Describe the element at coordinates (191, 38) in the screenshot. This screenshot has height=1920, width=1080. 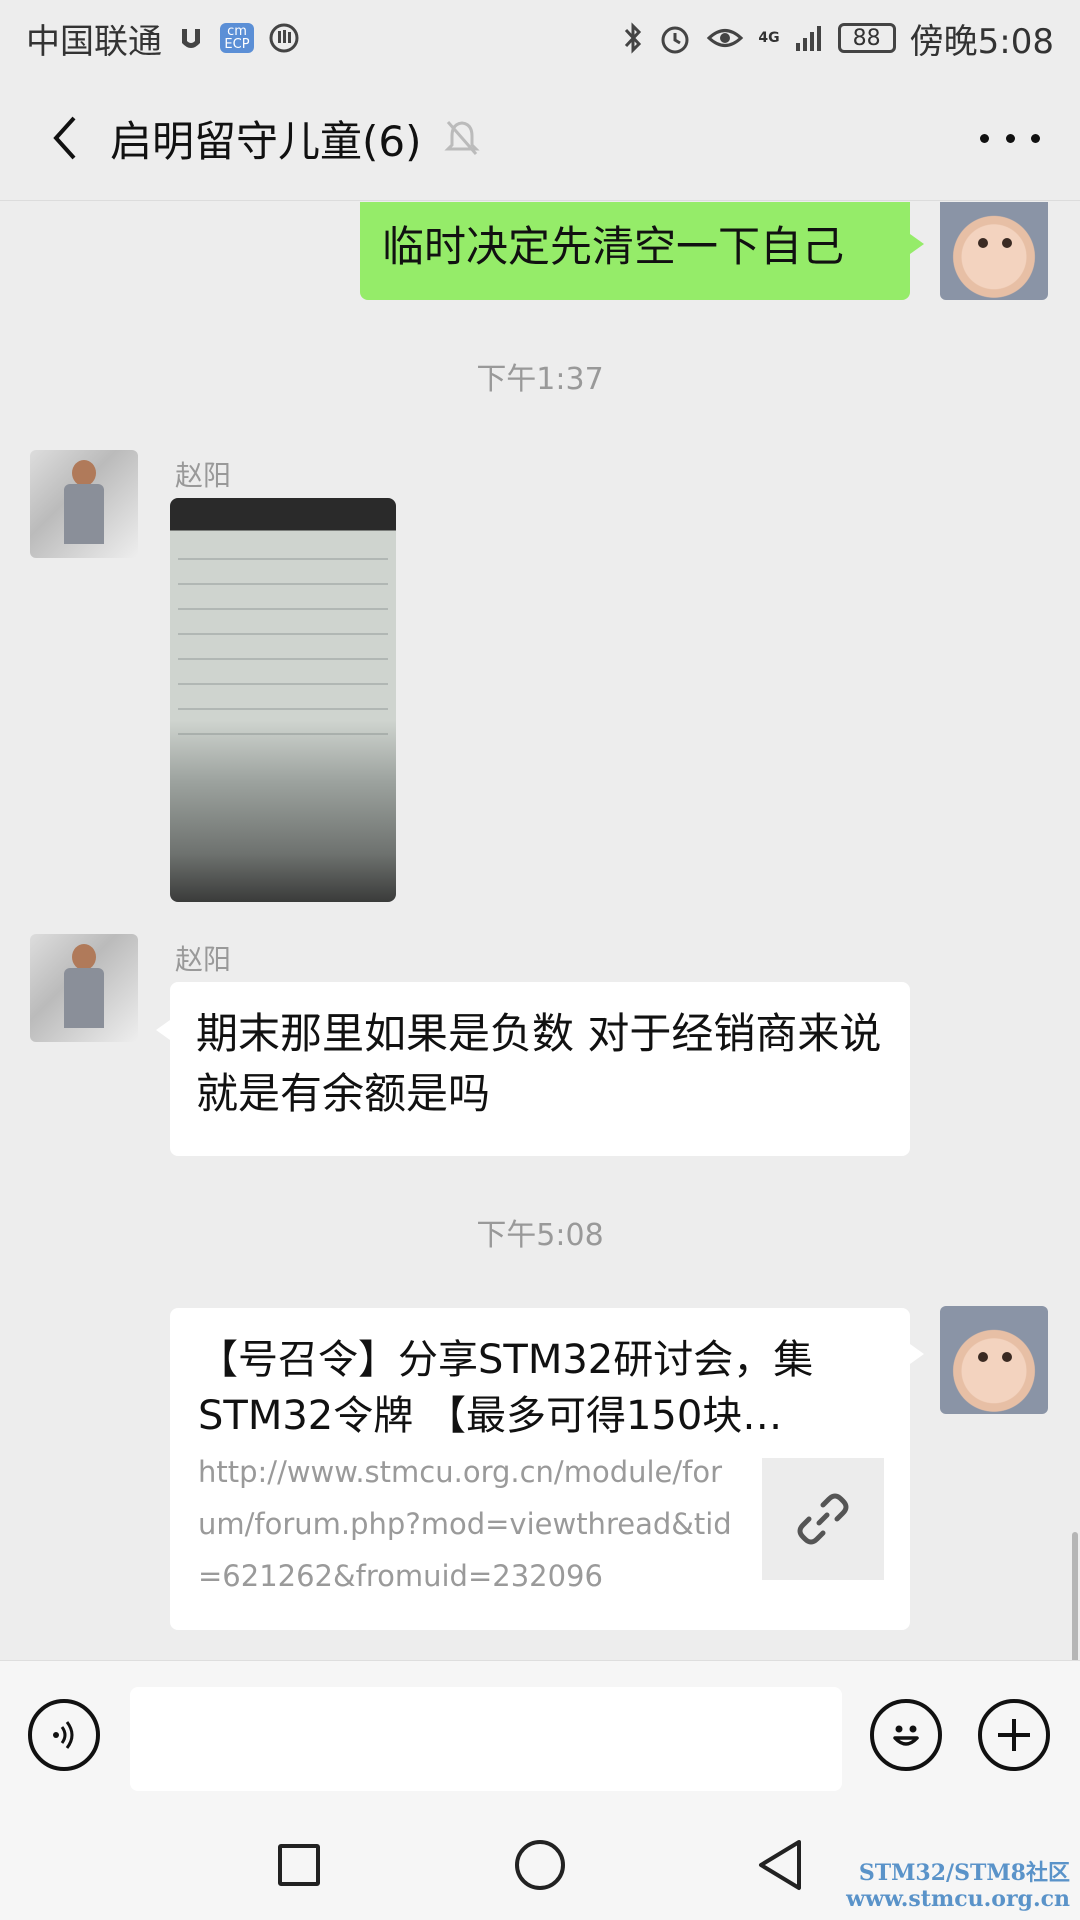
I see `alarm-app-icon` at that location.